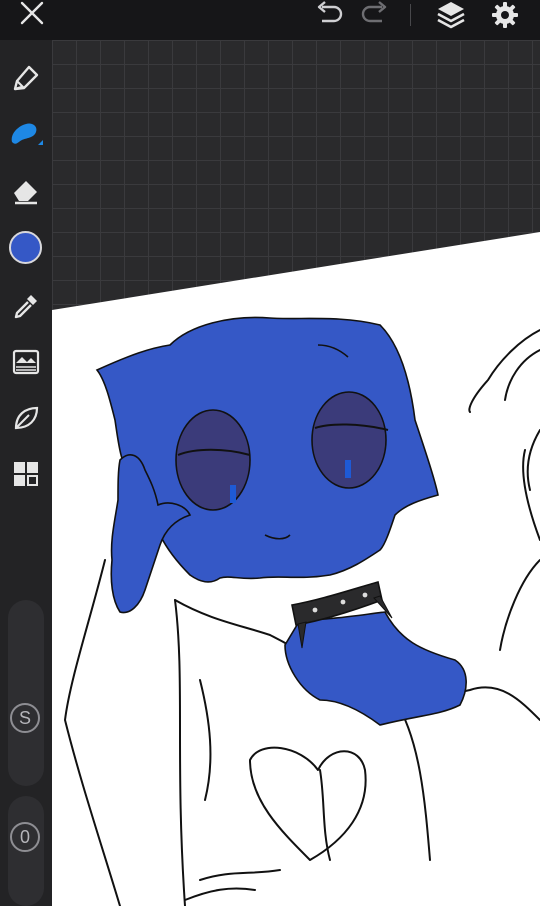 The width and height of the screenshot is (540, 906). What do you see at coordinates (25, 837) in the screenshot?
I see `opacity-label: 0` at bounding box center [25, 837].